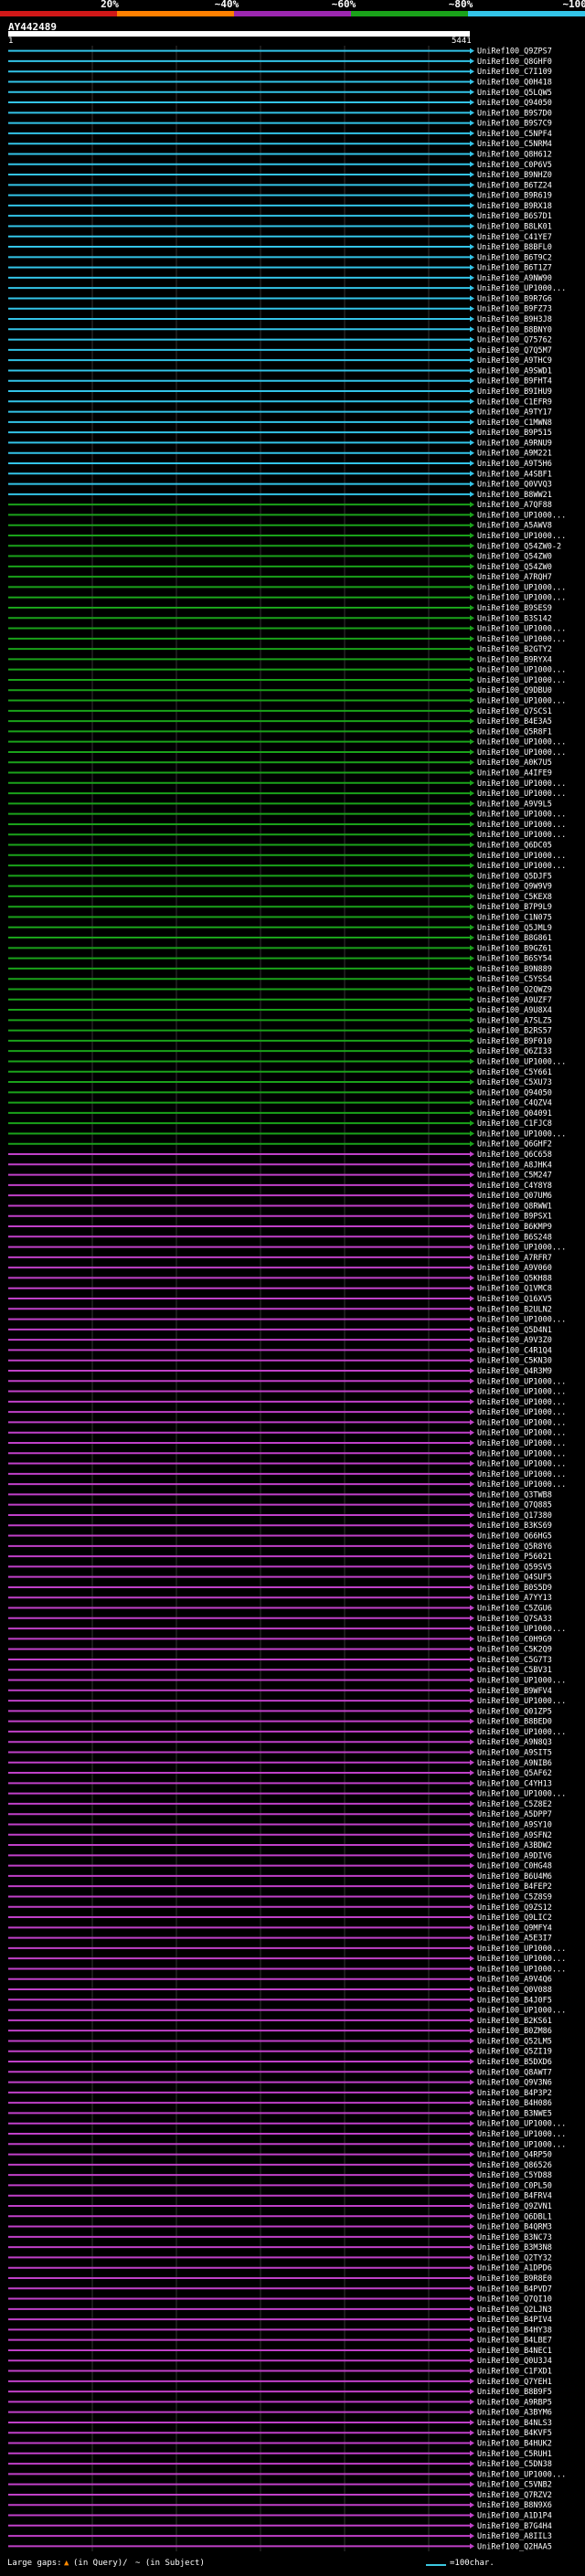 The width and height of the screenshot is (585, 2576). What do you see at coordinates (514, 185) in the screenshot?
I see `hit-label: UniRef100_B6TZ24` at bounding box center [514, 185].